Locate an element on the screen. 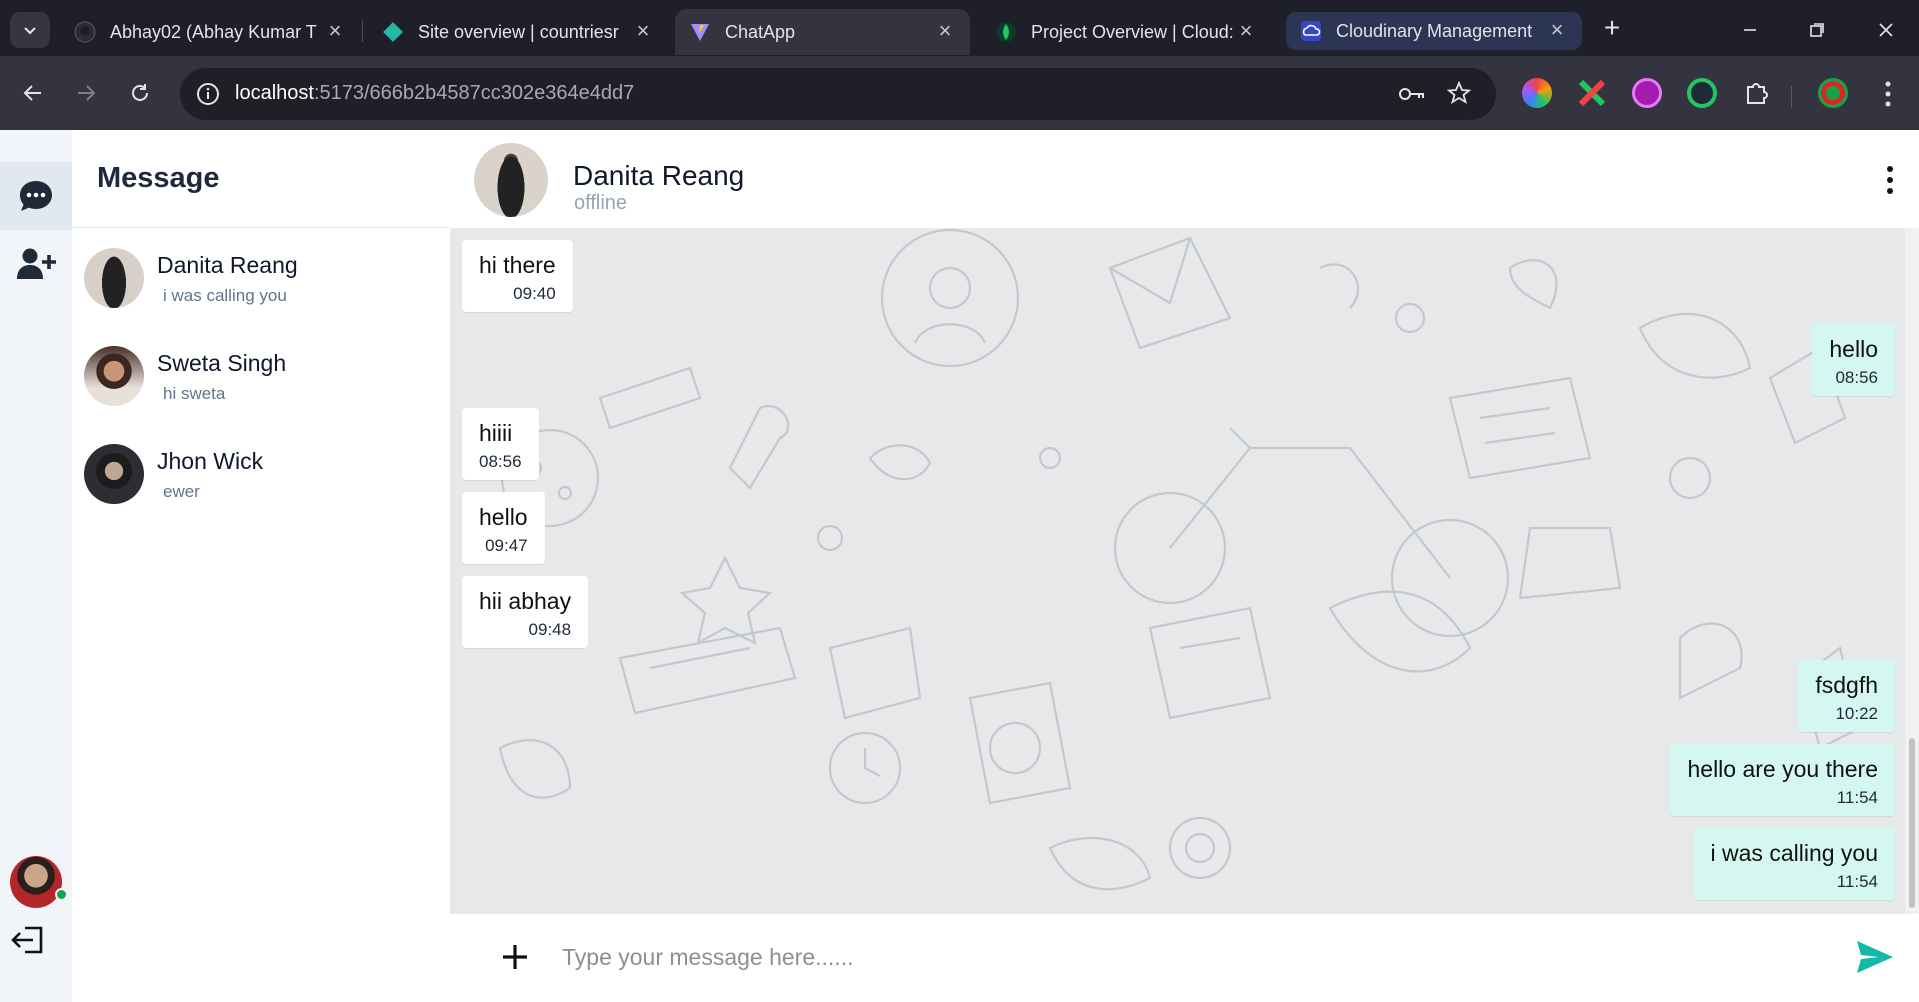  browser-tab-mongodb: Project Overview | Cloud: × is located at coordinates (1126, 32).